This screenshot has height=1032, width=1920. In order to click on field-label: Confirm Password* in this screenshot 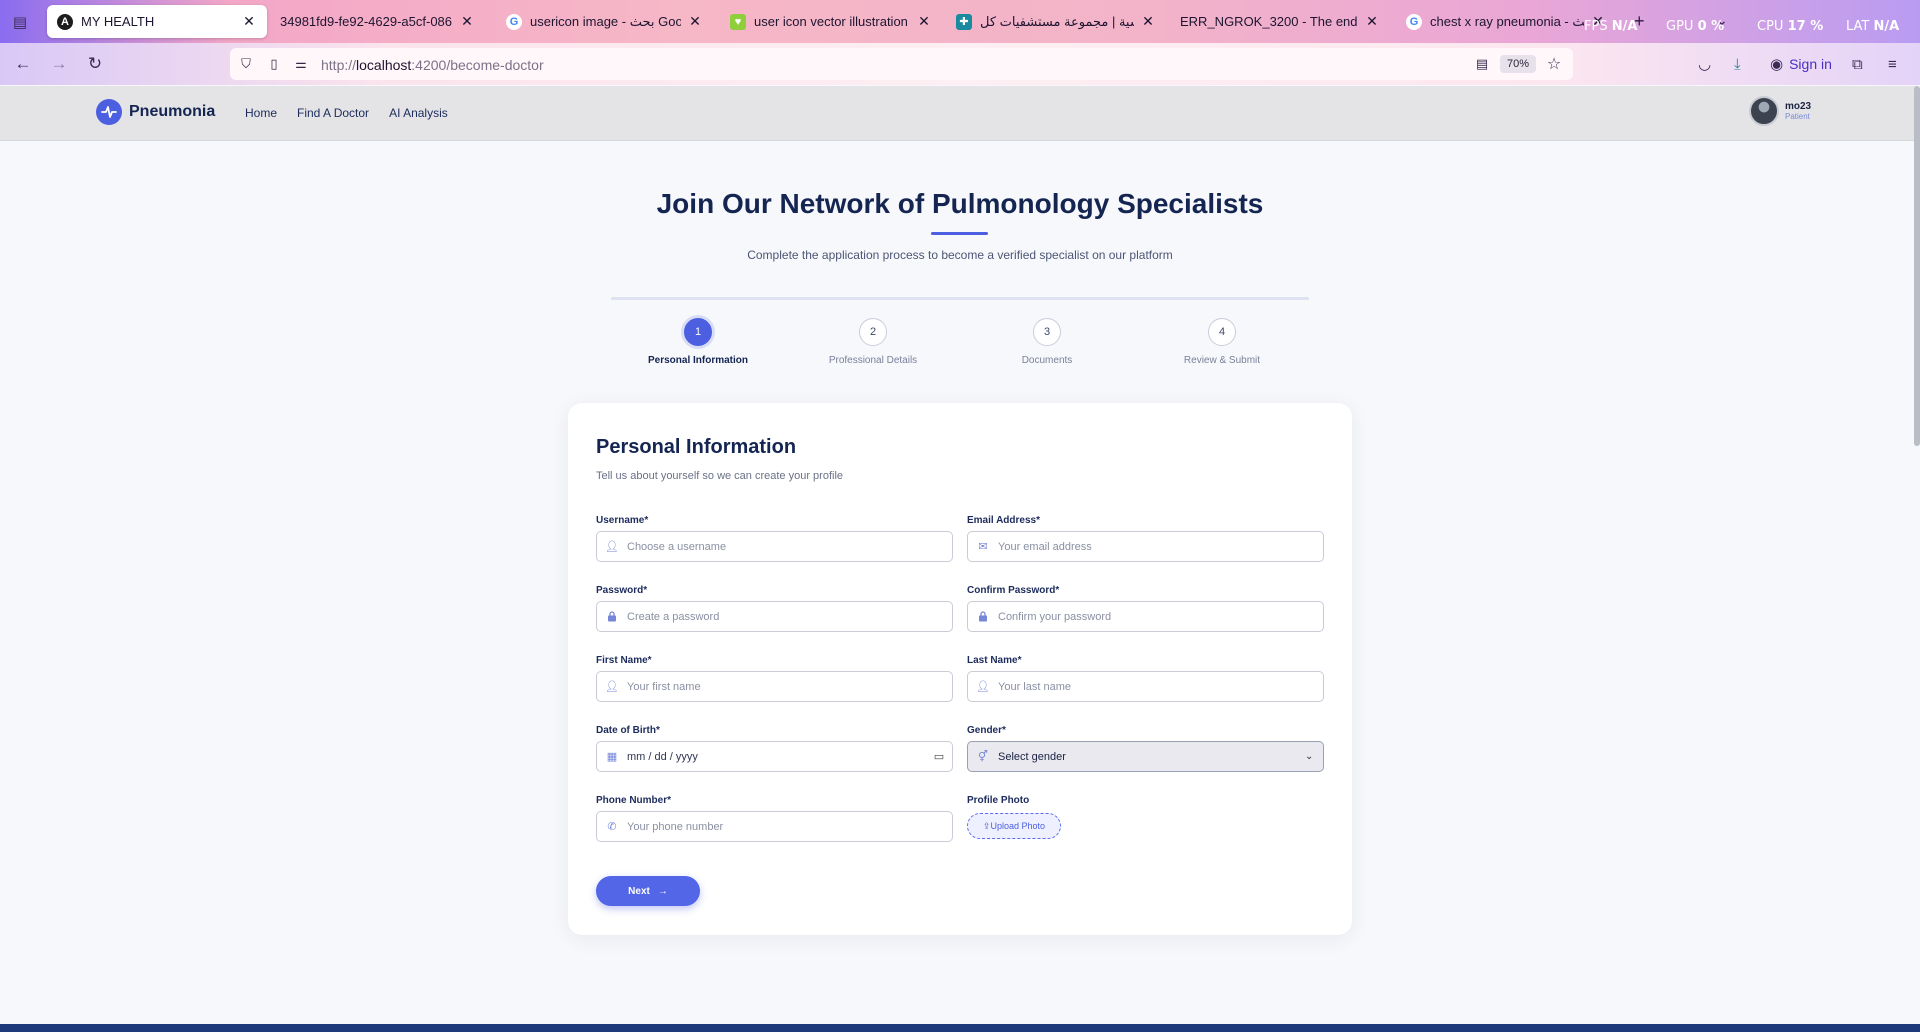, I will do `click(1013, 590)`.